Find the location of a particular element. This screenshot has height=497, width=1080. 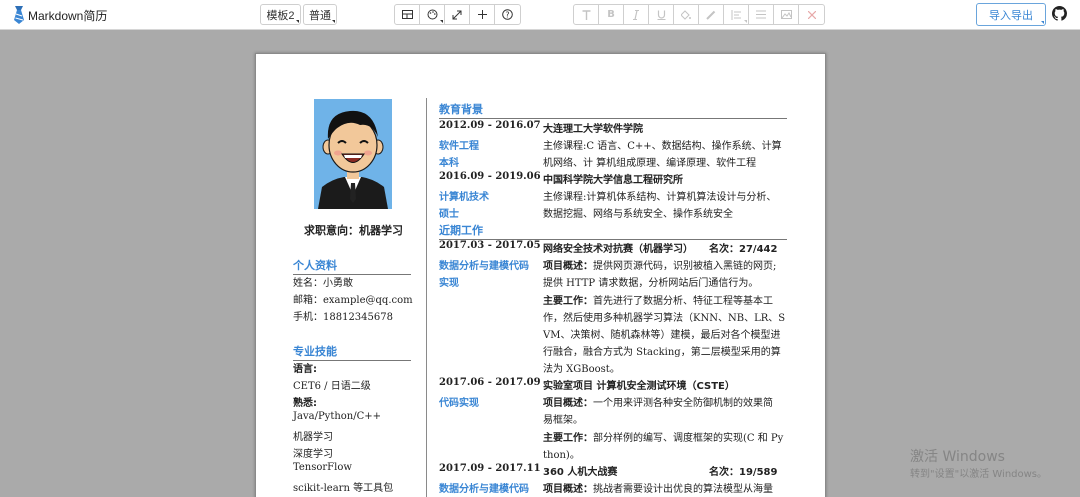

edu-date: 2012.09 - 2016.07 is located at coordinates (490, 125).